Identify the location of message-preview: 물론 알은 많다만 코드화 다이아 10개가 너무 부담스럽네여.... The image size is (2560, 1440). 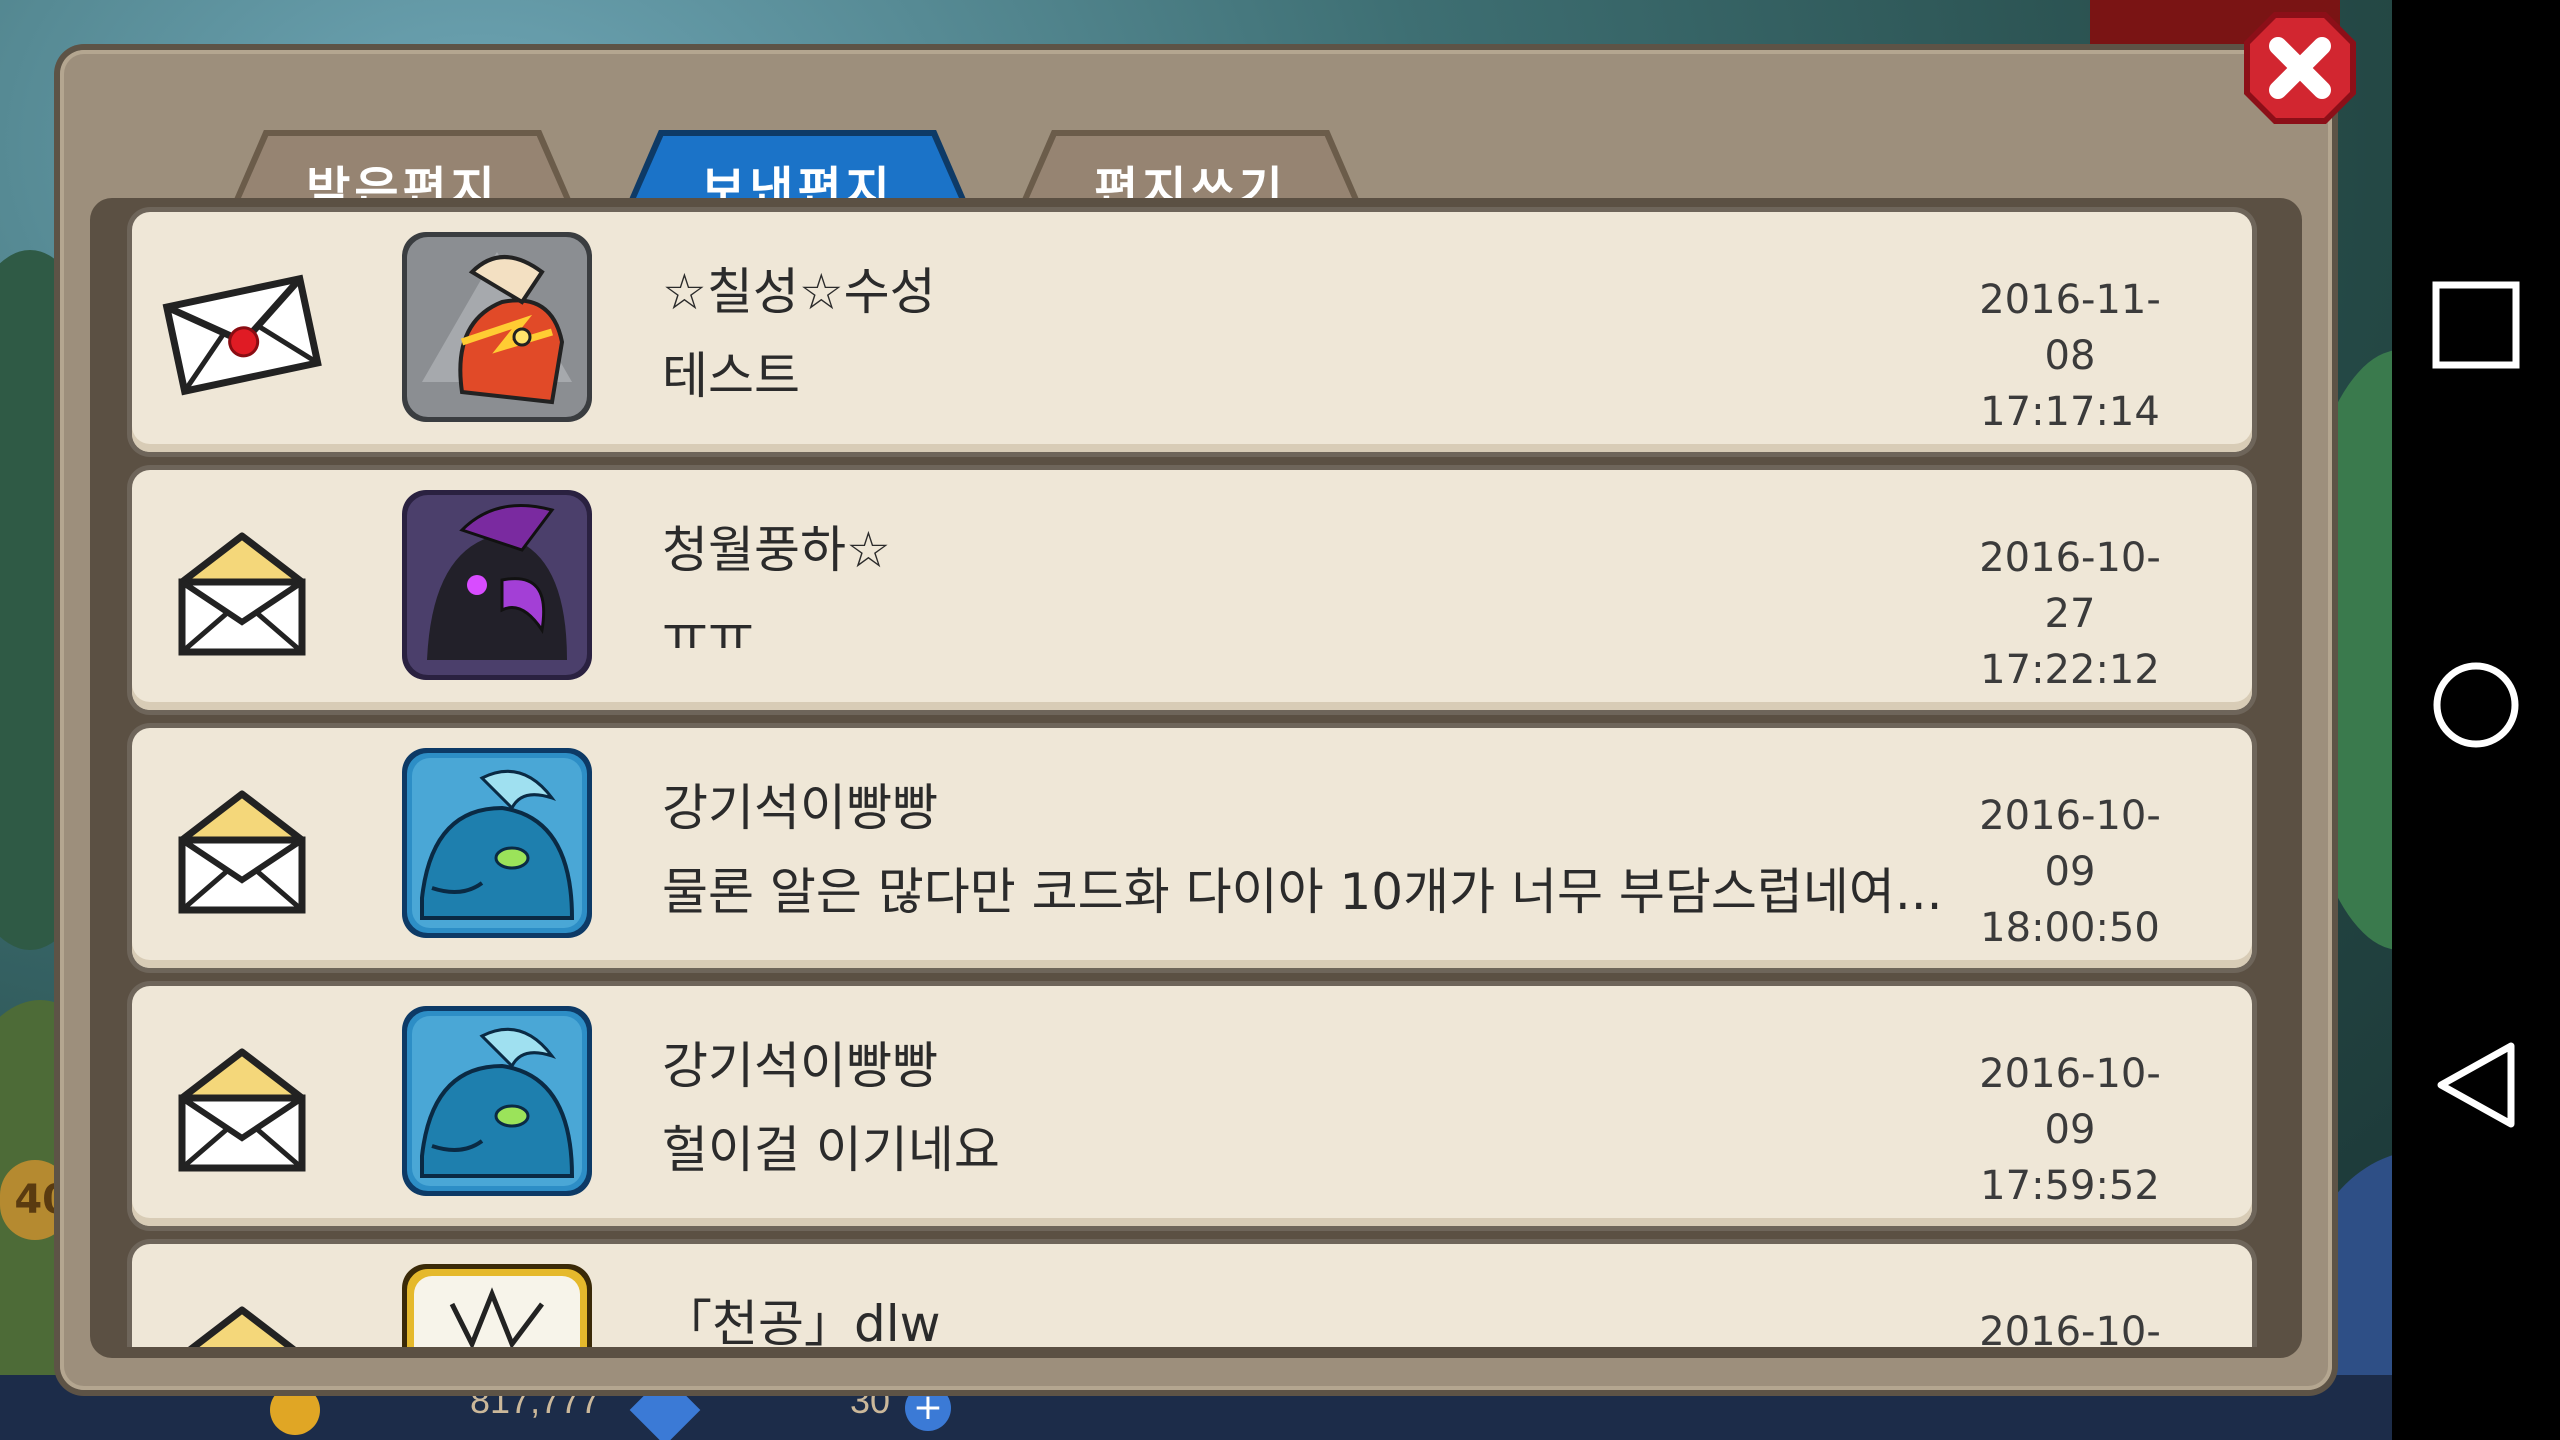
(1302, 892).